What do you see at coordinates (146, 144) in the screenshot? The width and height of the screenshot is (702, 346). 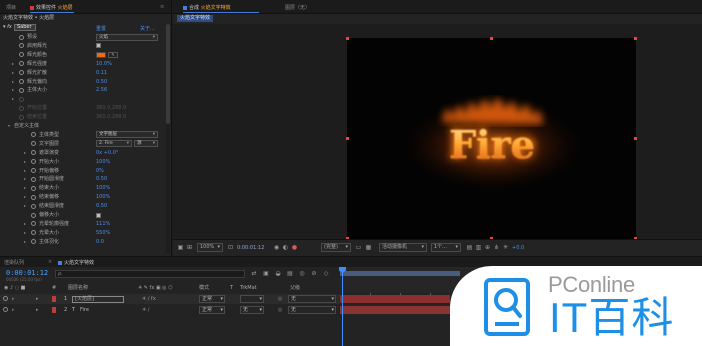 I see `property-dropdown-secondary: 源 ▾` at bounding box center [146, 144].